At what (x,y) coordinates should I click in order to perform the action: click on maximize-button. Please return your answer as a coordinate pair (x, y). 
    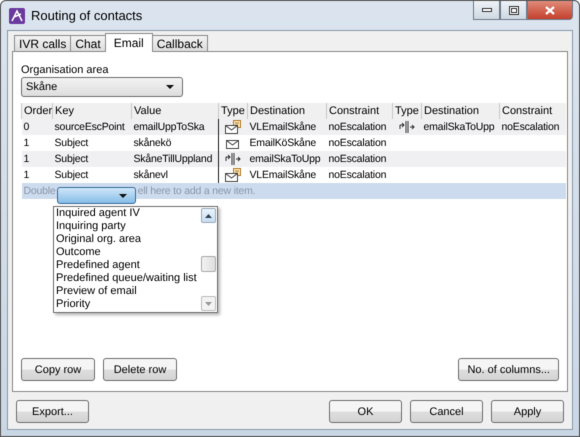
    Looking at the image, I should click on (513, 10).